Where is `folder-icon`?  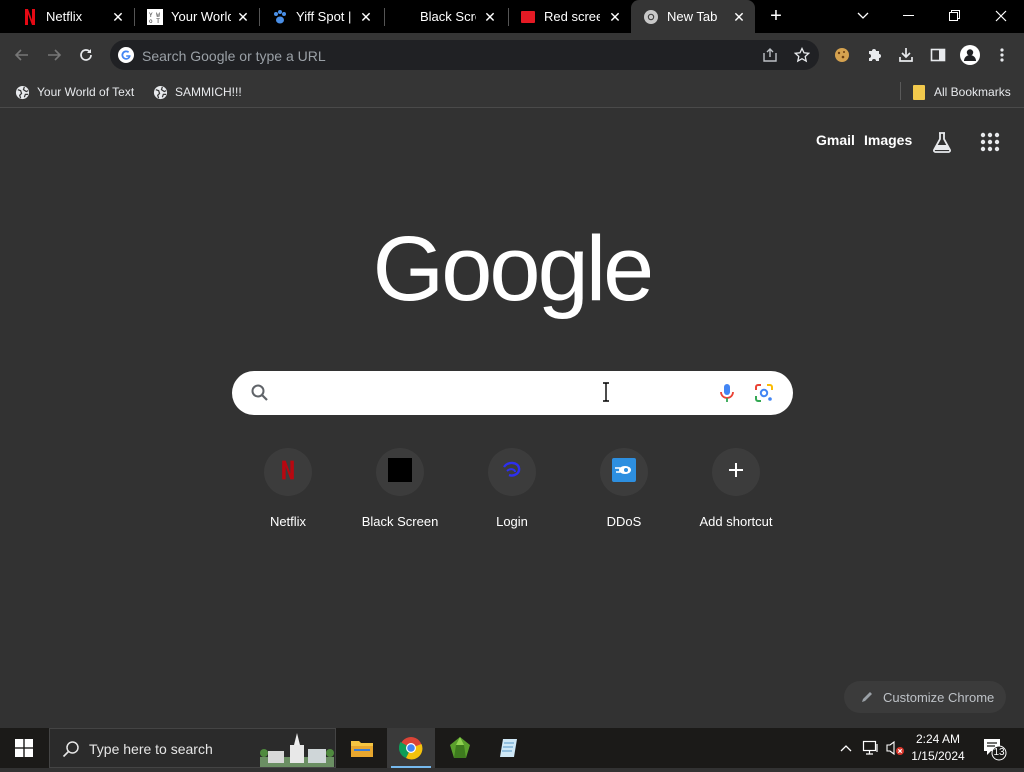
folder-icon is located at coordinates (919, 92).